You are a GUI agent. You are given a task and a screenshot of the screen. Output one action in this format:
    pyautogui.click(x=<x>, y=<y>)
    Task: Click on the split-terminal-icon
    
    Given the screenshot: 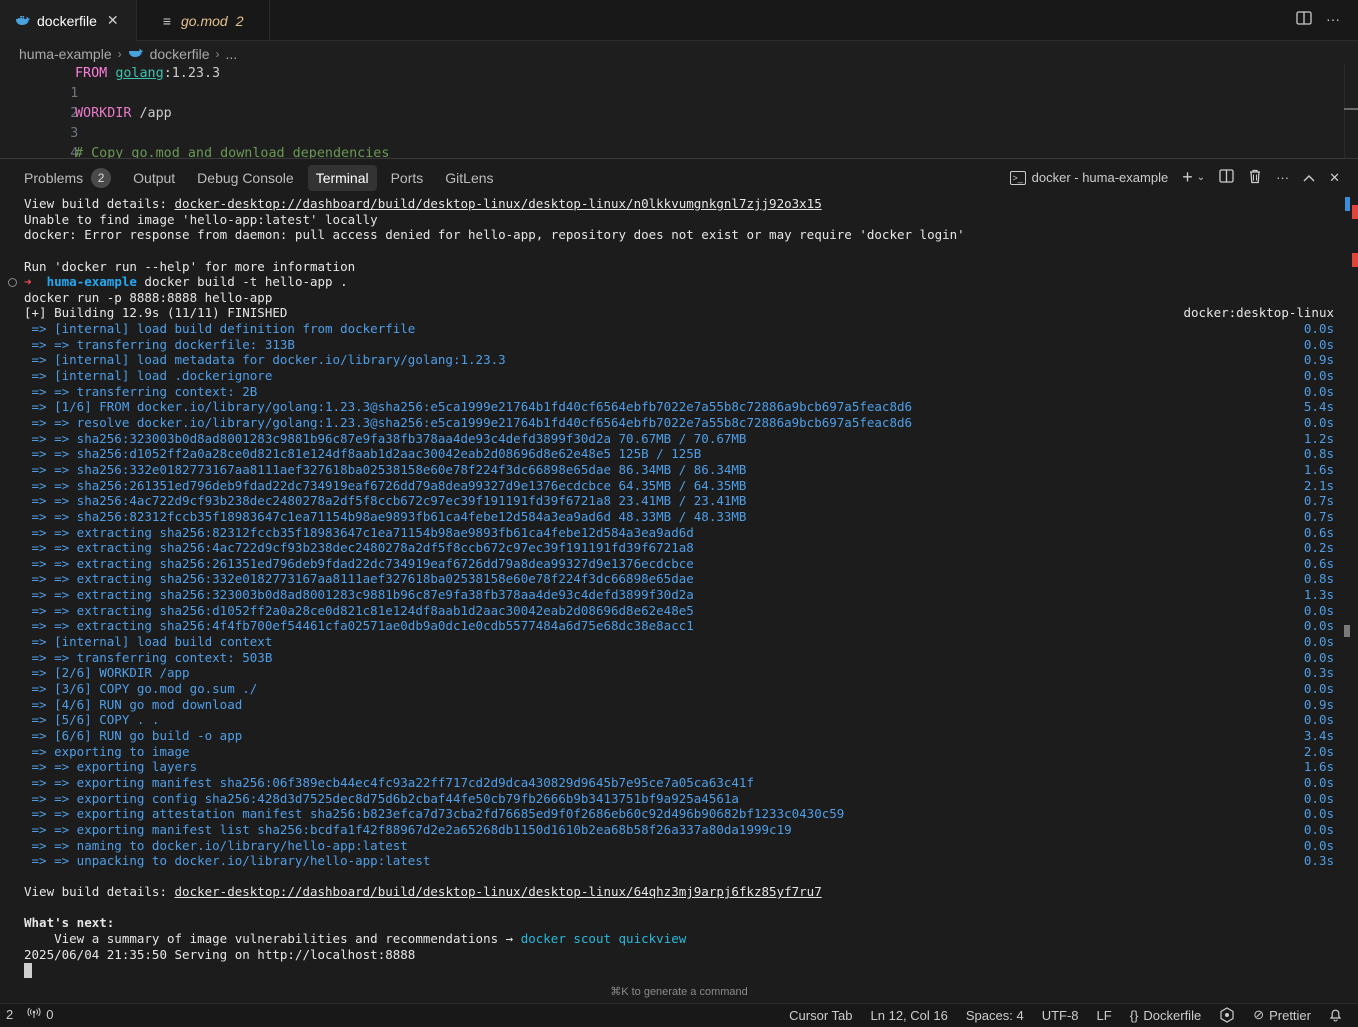 What is the action you would take?
    pyautogui.click(x=1226, y=177)
    